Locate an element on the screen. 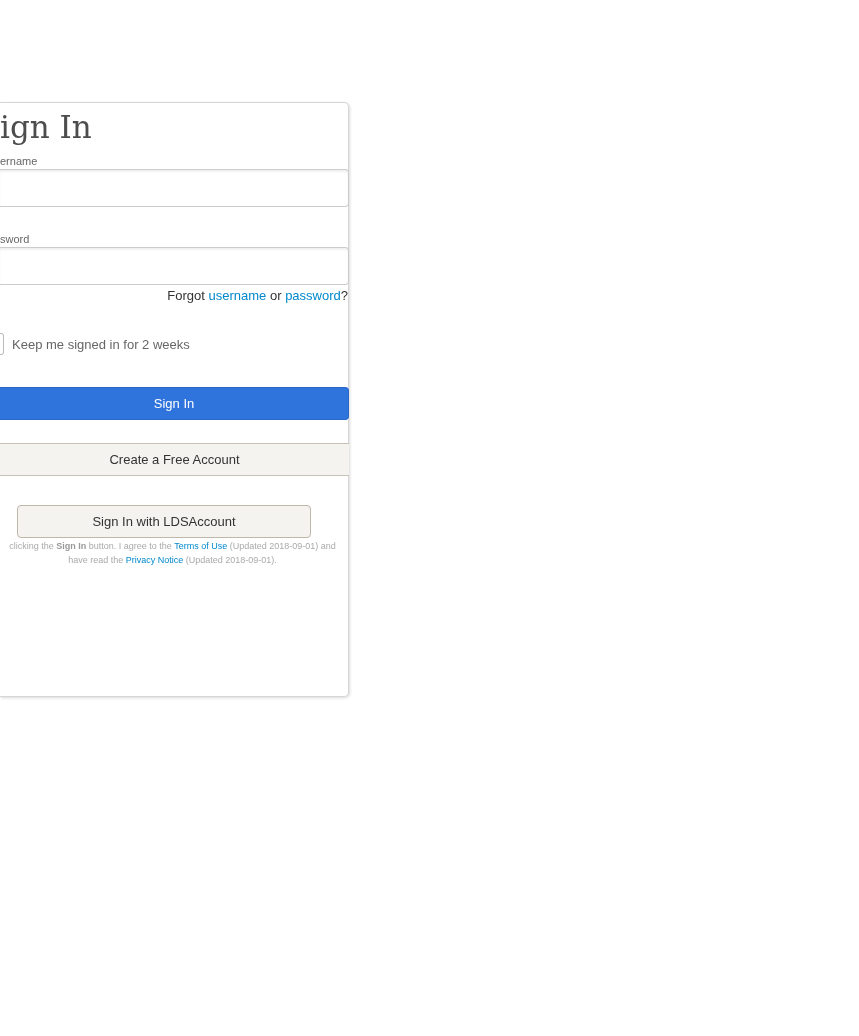 The image size is (859, 1036). checkbox-label: Keep me signed in for 2 weeks is located at coordinates (101, 344).